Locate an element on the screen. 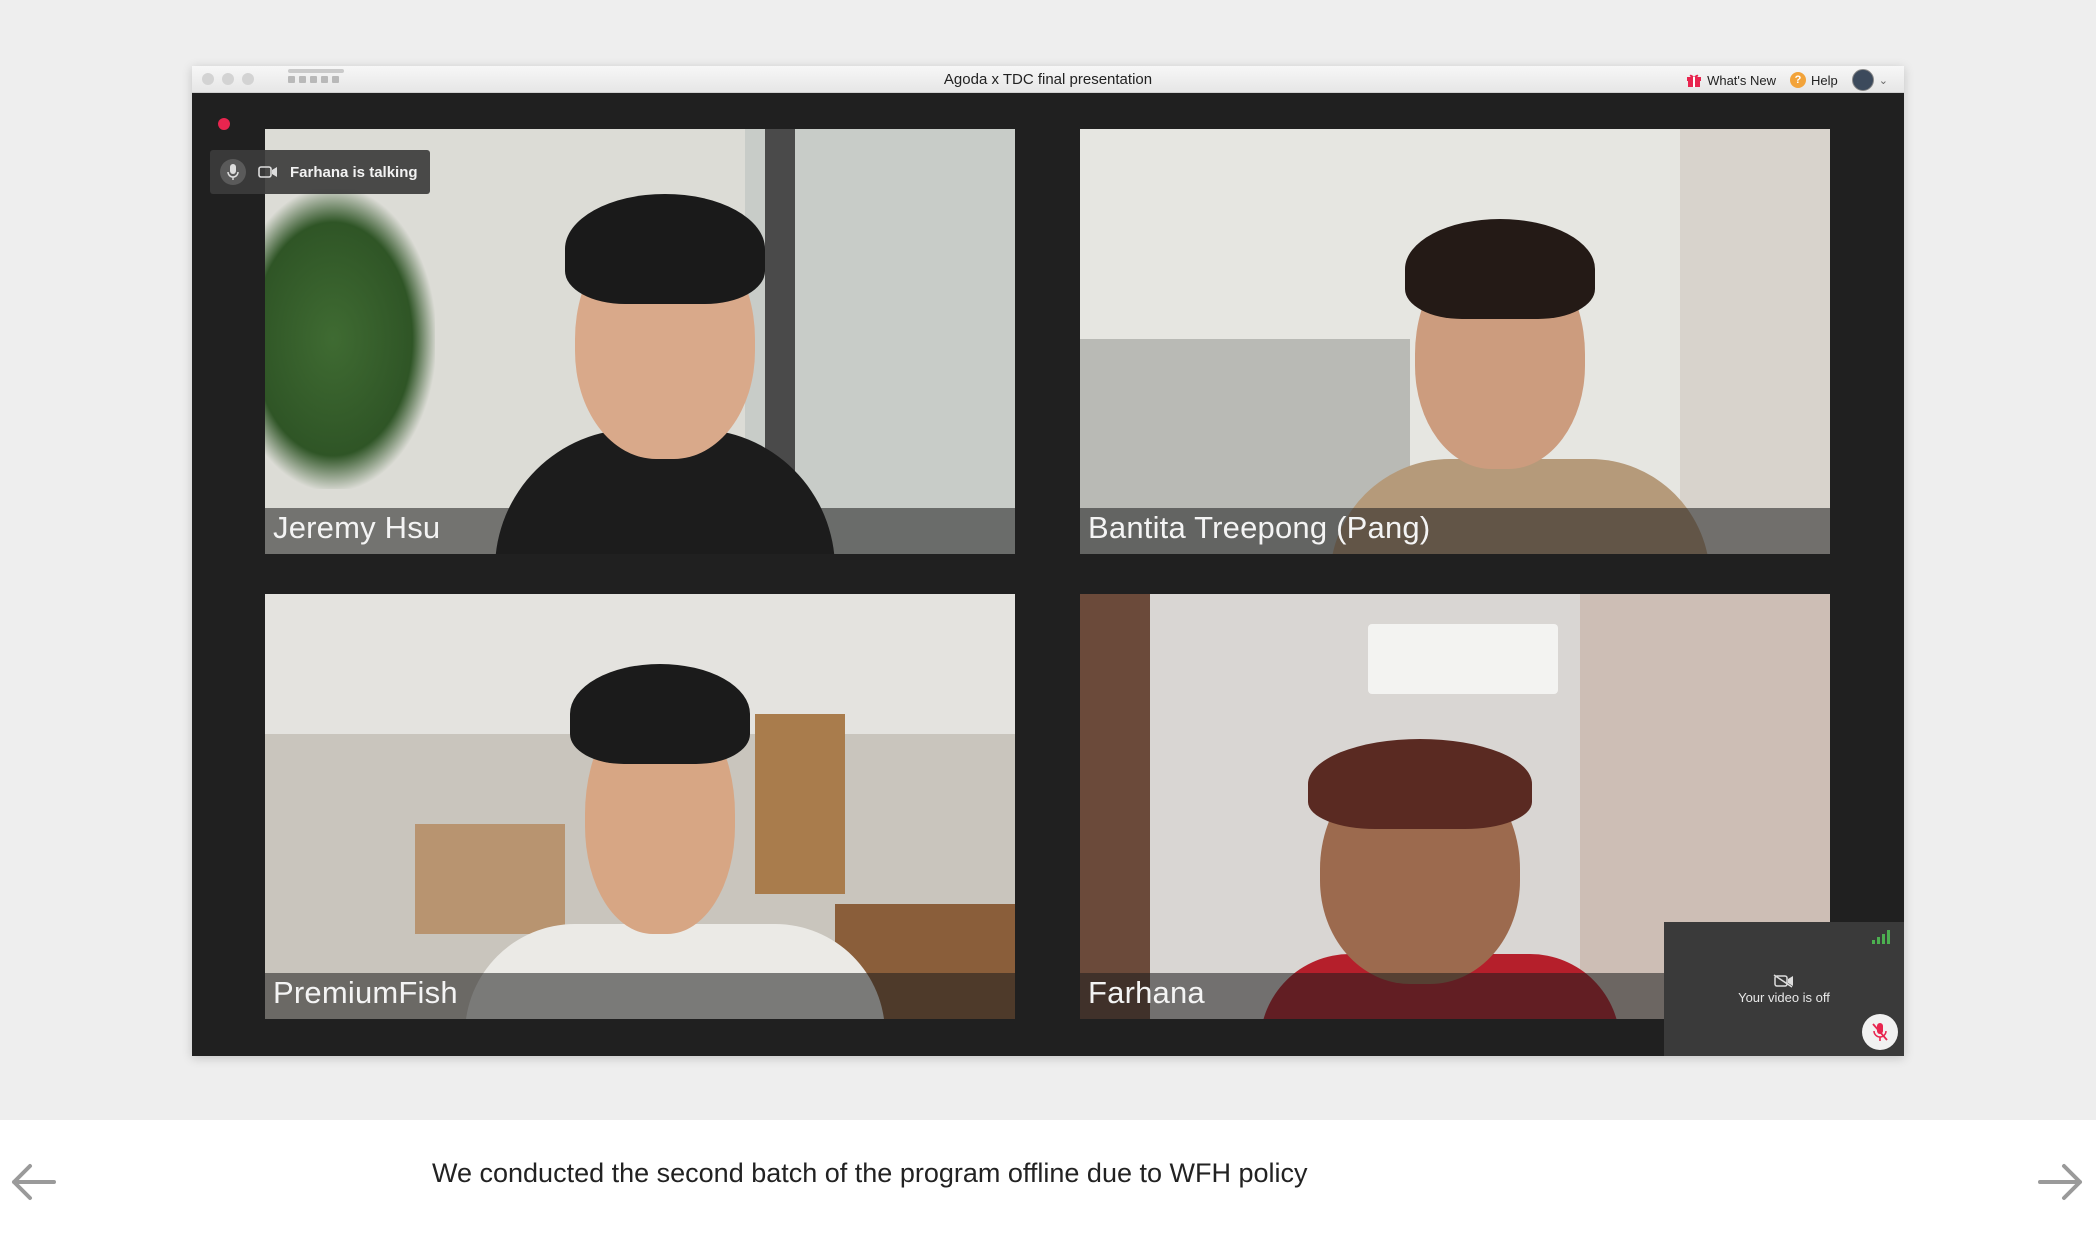 This screenshot has height=1248, width=2096. help-button: ? Help is located at coordinates (1814, 80).